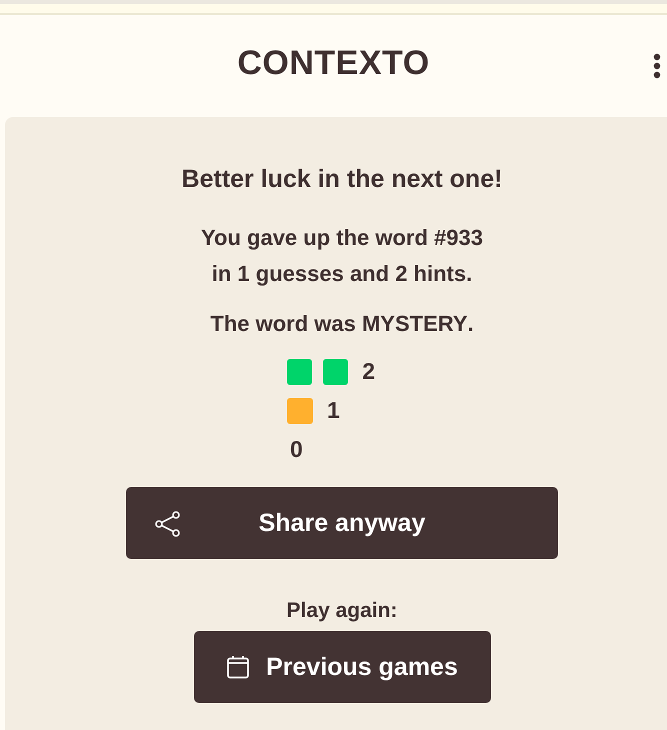 The height and width of the screenshot is (730, 667). What do you see at coordinates (296, 449) in the screenshot?
I see `guess-count: 0` at bounding box center [296, 449].